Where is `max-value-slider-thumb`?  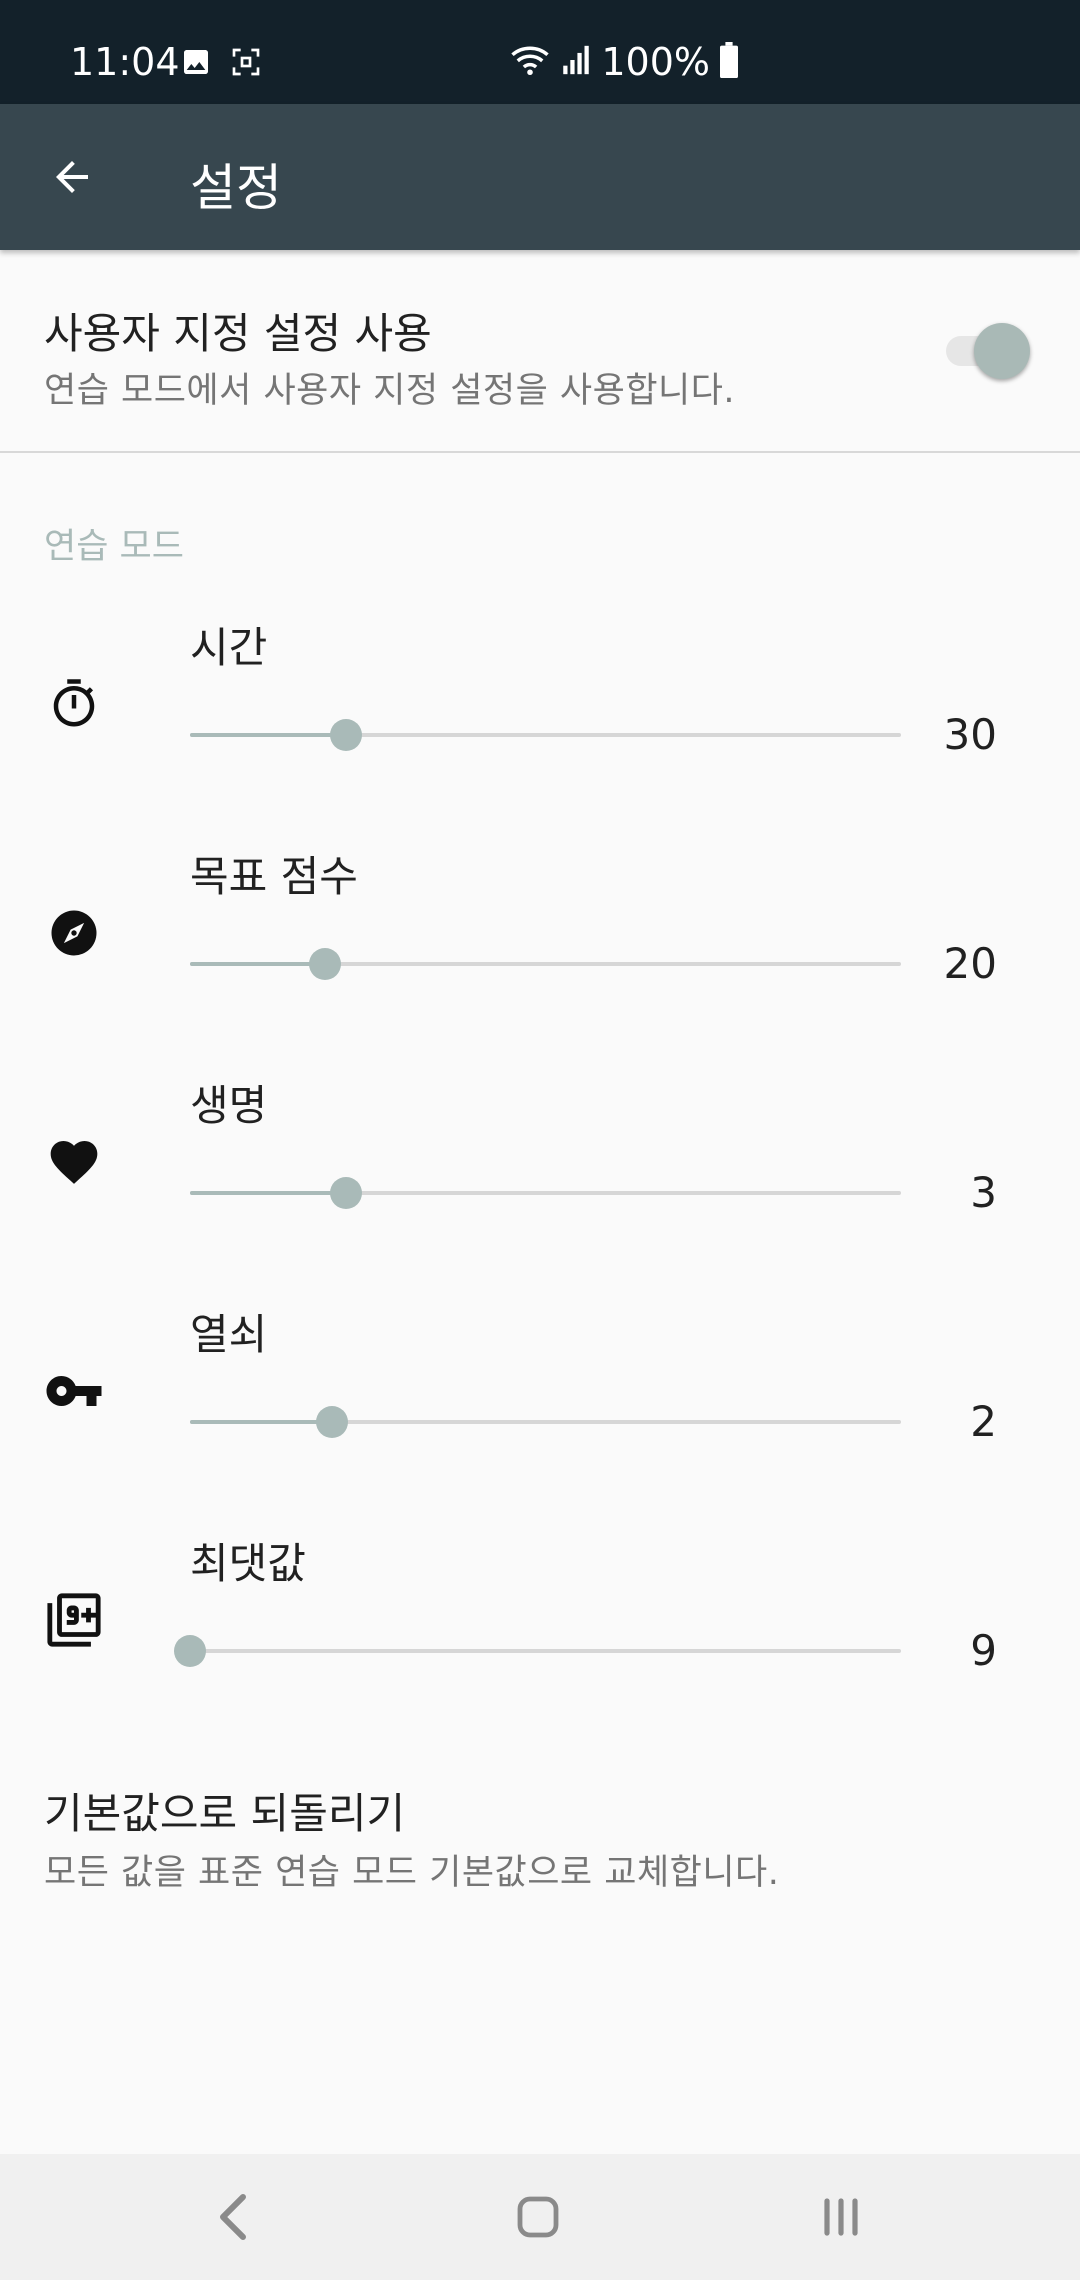 max-value-slider-thumb is located at coordinates (190, 1651).